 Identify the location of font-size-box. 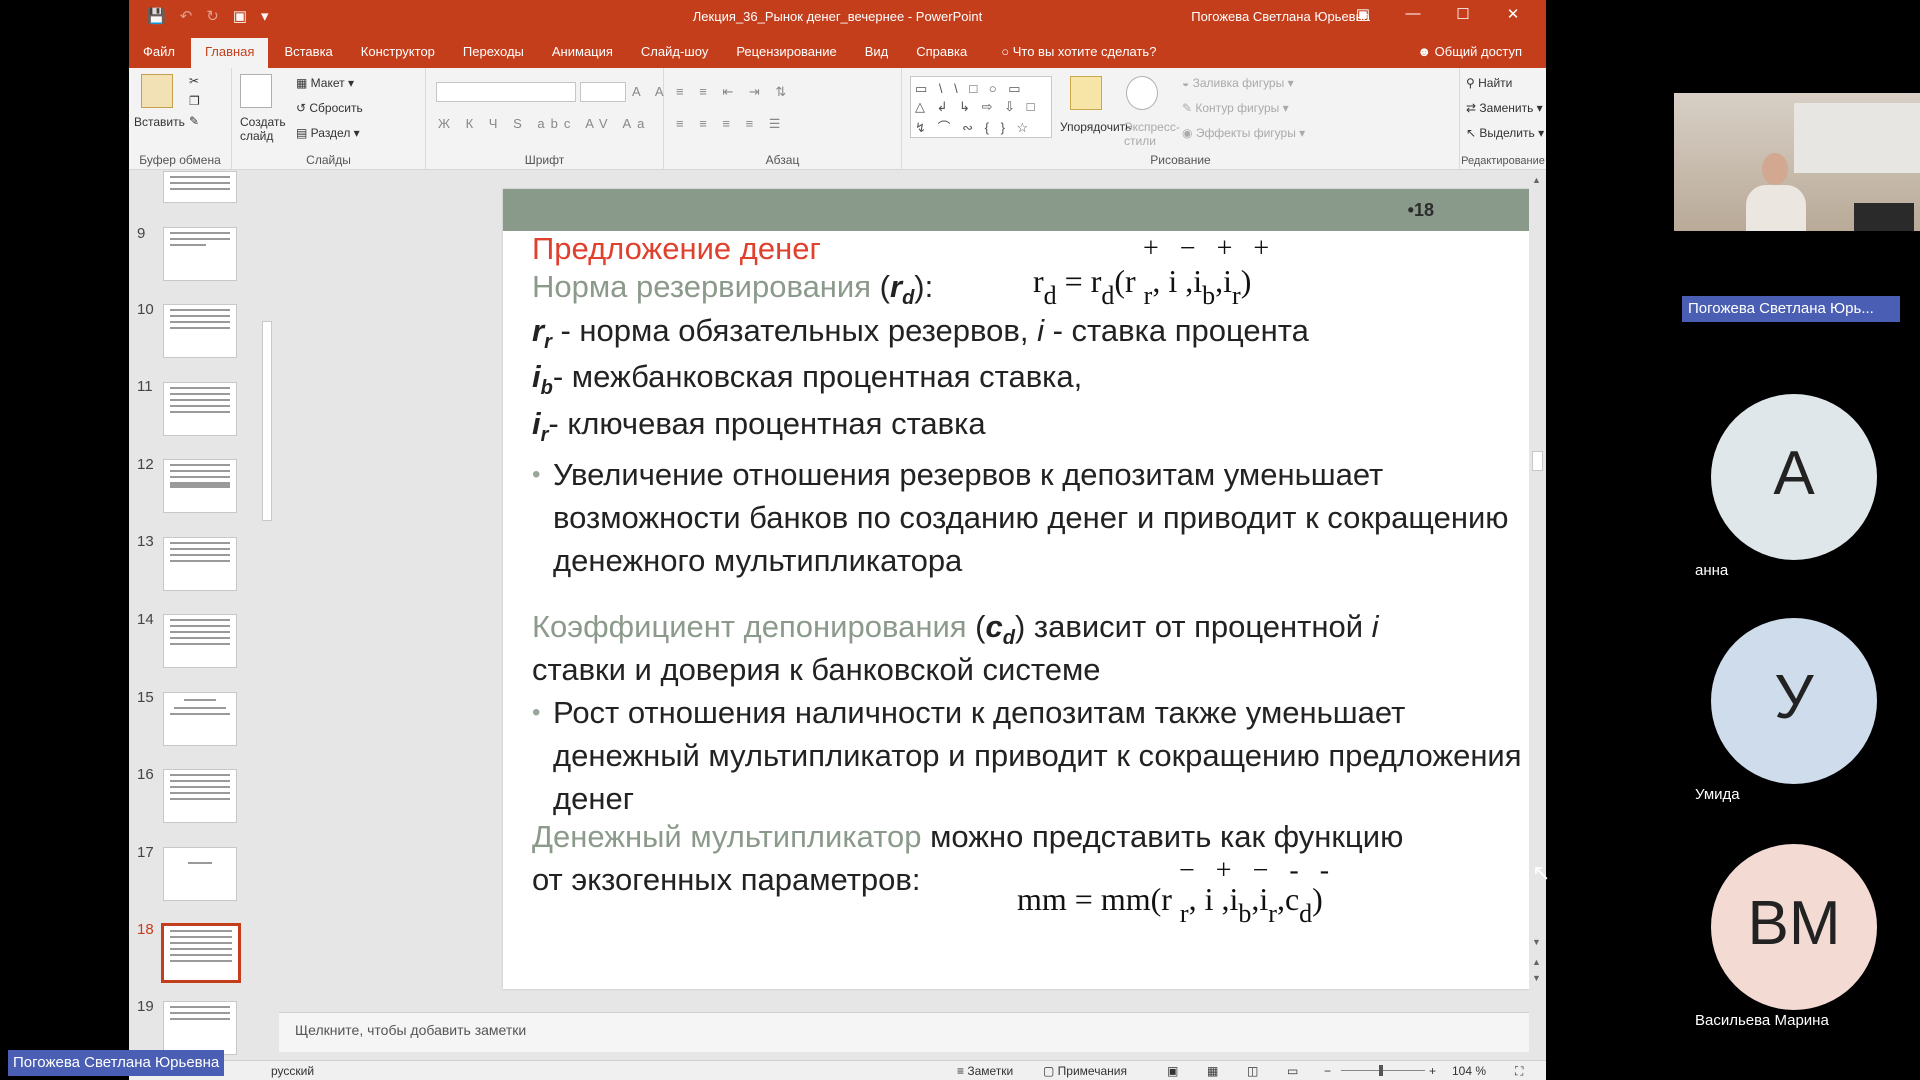
(603, 92).